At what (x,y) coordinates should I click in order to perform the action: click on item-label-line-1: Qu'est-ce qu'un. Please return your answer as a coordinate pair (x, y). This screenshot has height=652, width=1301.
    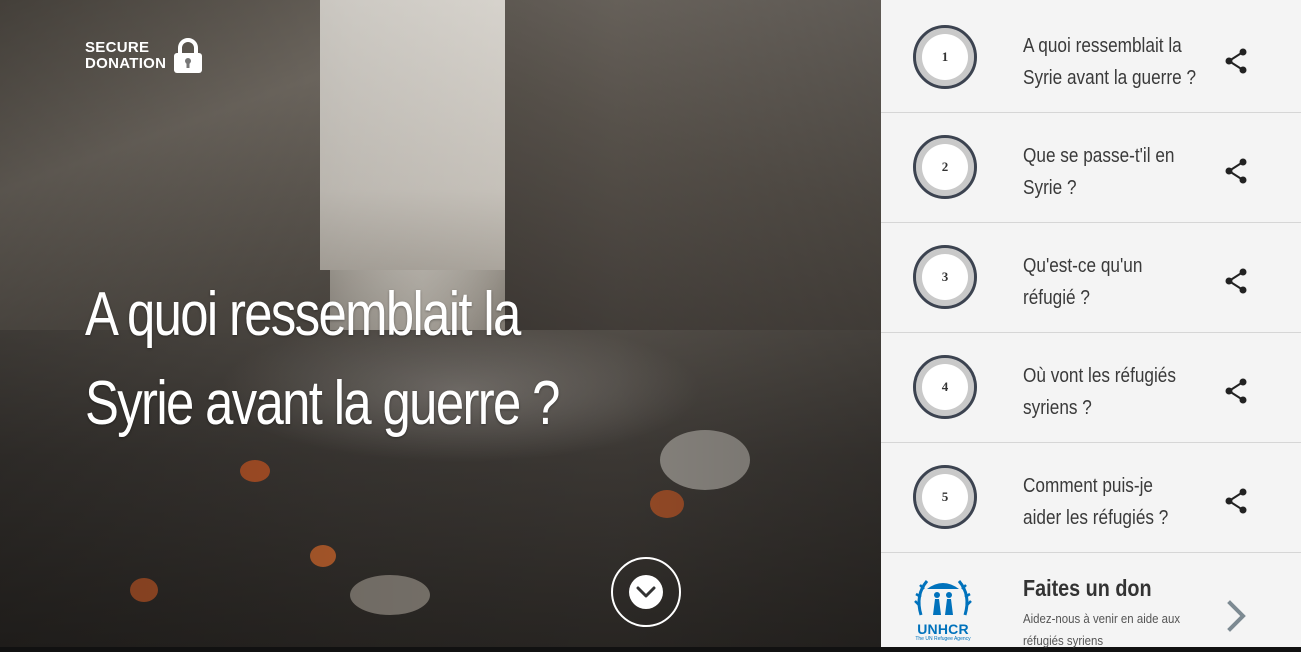
    Looking at the image, I should click on (1083, 266).